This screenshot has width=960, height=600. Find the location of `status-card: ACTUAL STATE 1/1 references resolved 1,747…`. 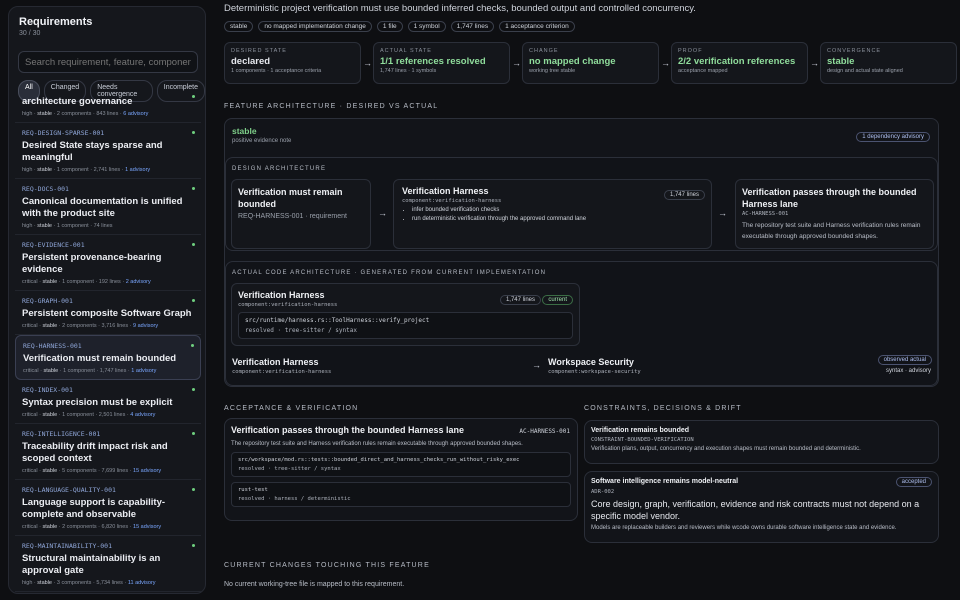

status-card: ACTUAL STATE 1/1 references resolved 1,747… is located at coordinates (441, 63).